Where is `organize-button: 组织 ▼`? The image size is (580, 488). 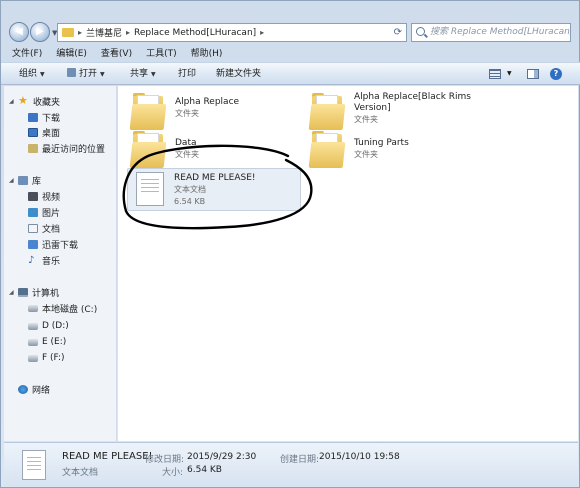
organize-button: 组织 ▼ is located at coordinates (32, 74).